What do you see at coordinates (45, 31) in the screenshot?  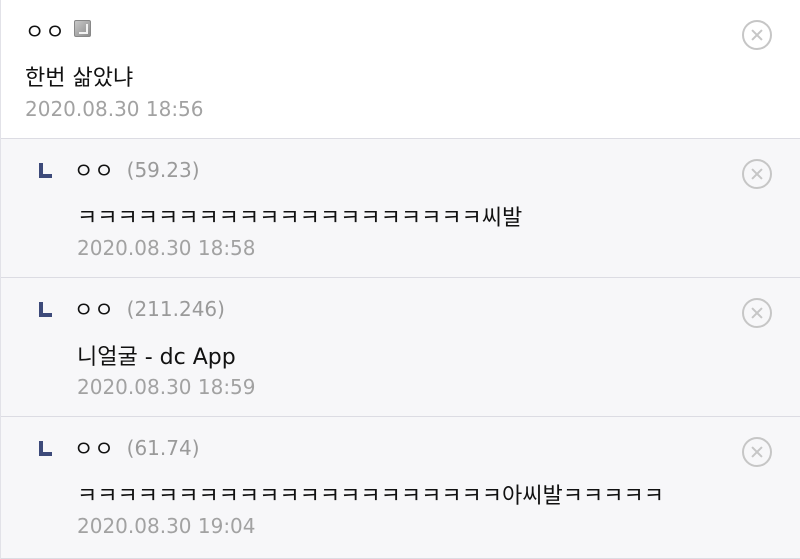 I see `comment-nickname: ㅇㅇ` at bounding box center [45, 31].